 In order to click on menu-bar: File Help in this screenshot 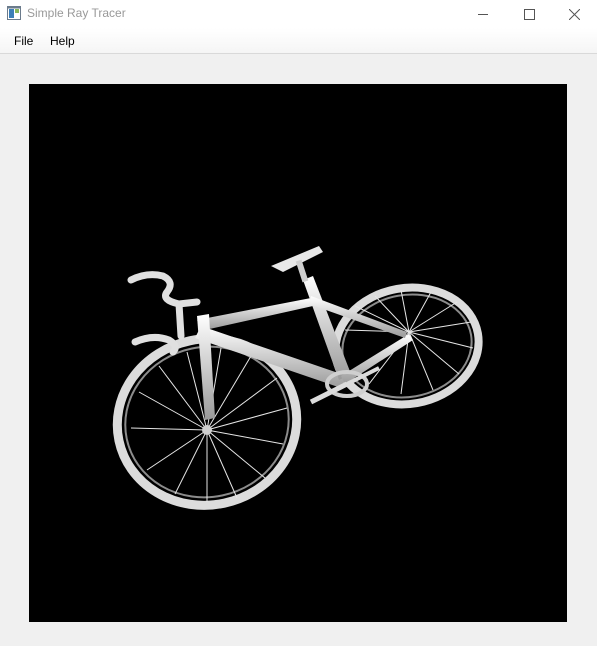, I will do `click(298, 41)`.